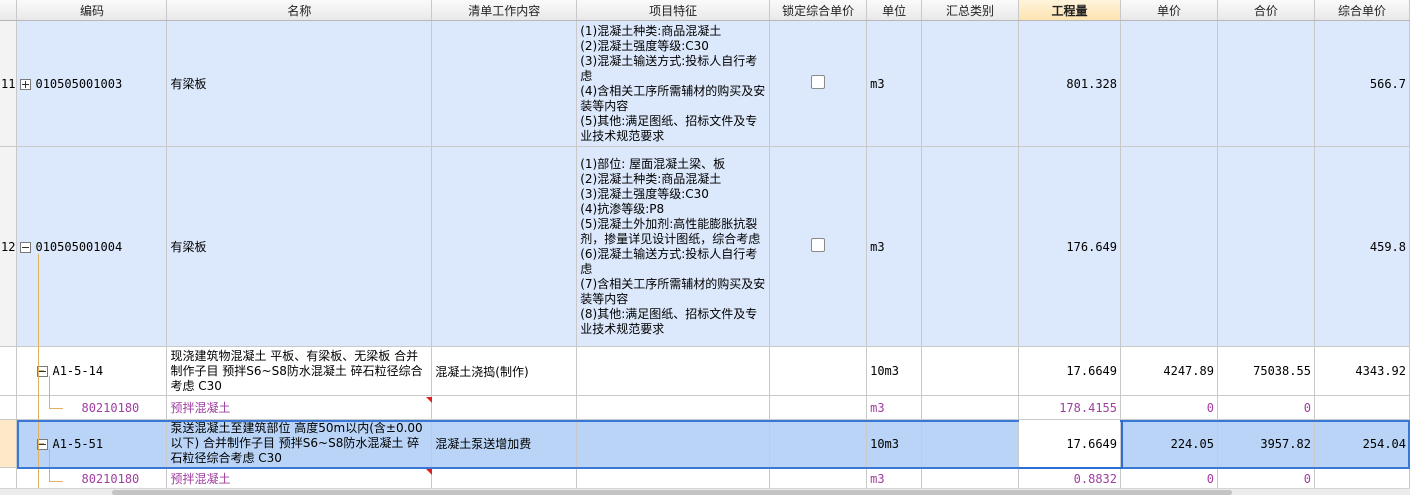 This screenshot has height=495, width=1410. What do you see at coordinates (1362, 10) in the screenshot?
I see `col-composite-header: 综合单价` at bounding box center [1362, 10].